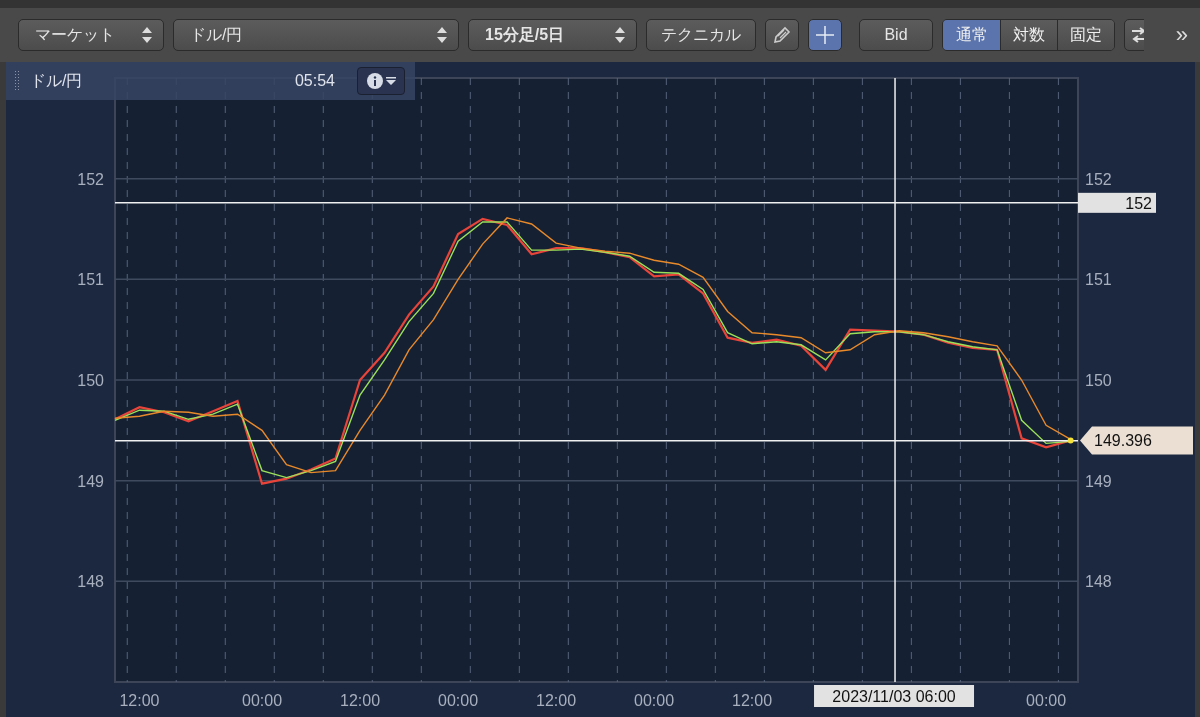 The image size is (1200, 717). What do you see at coordinates (1137, 35) in the screenshot?
I see `arrows-icon` at bounding box center [1137, 35].